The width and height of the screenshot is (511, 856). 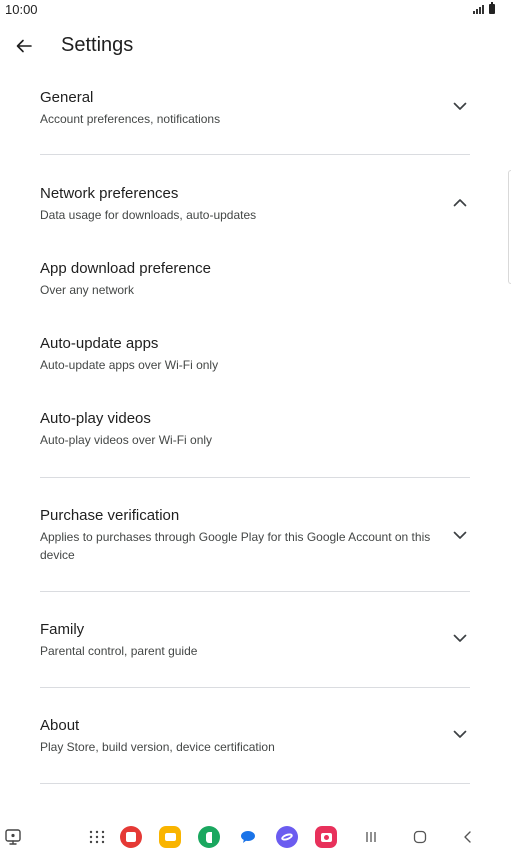 I want to click on status-icons, so click(x=484, y=8).